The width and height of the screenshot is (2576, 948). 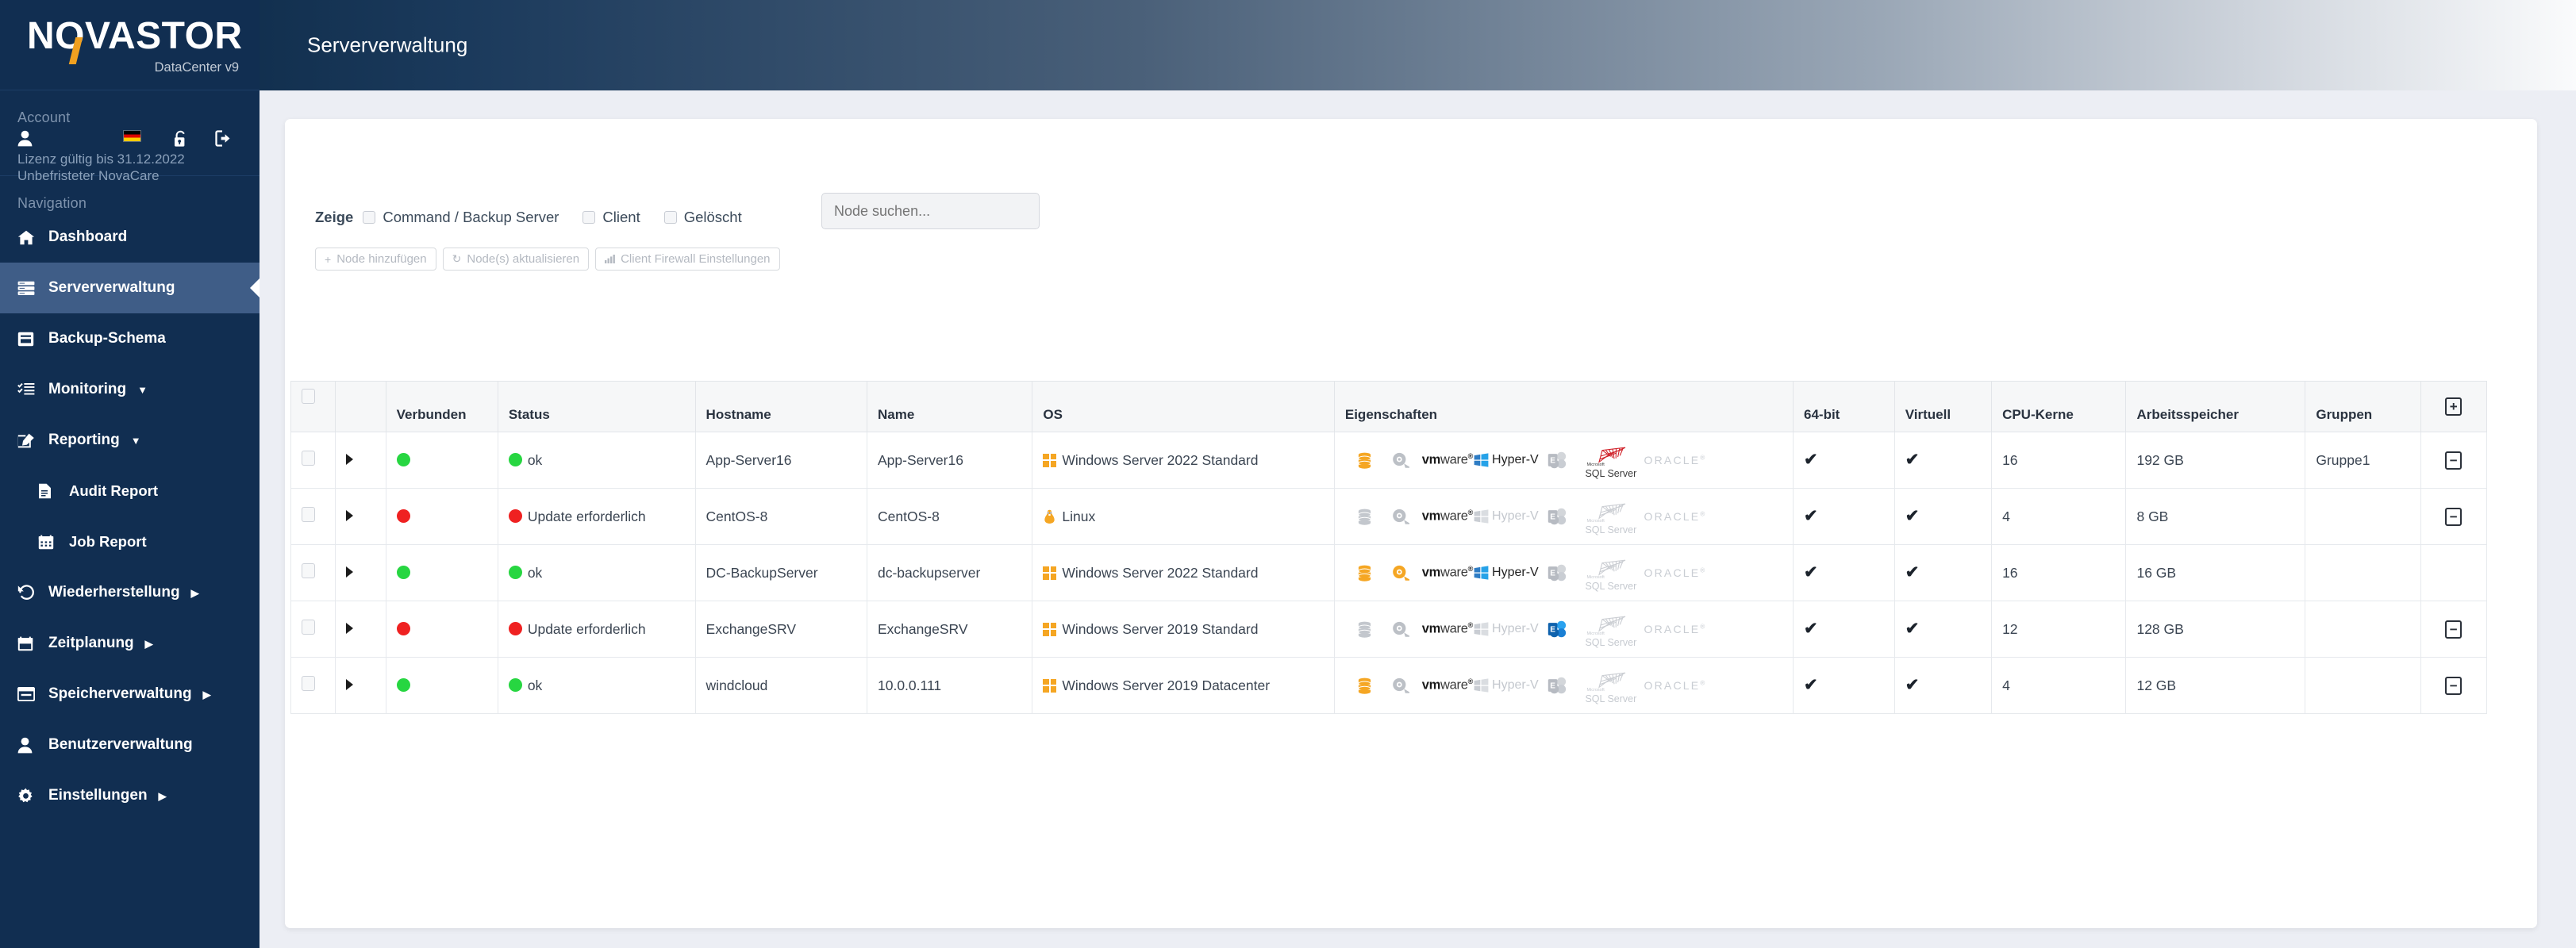 I want to click on header-virtual: Virtuell, so click(x=1943, y=407).